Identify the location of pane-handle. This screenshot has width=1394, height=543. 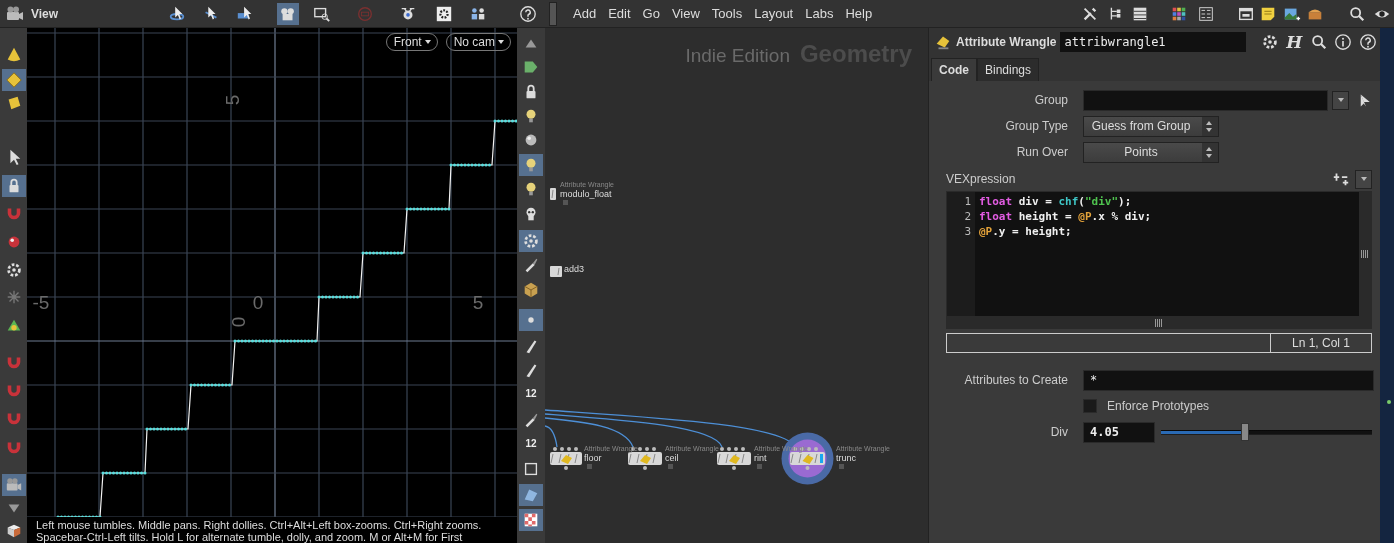
(553, 13).